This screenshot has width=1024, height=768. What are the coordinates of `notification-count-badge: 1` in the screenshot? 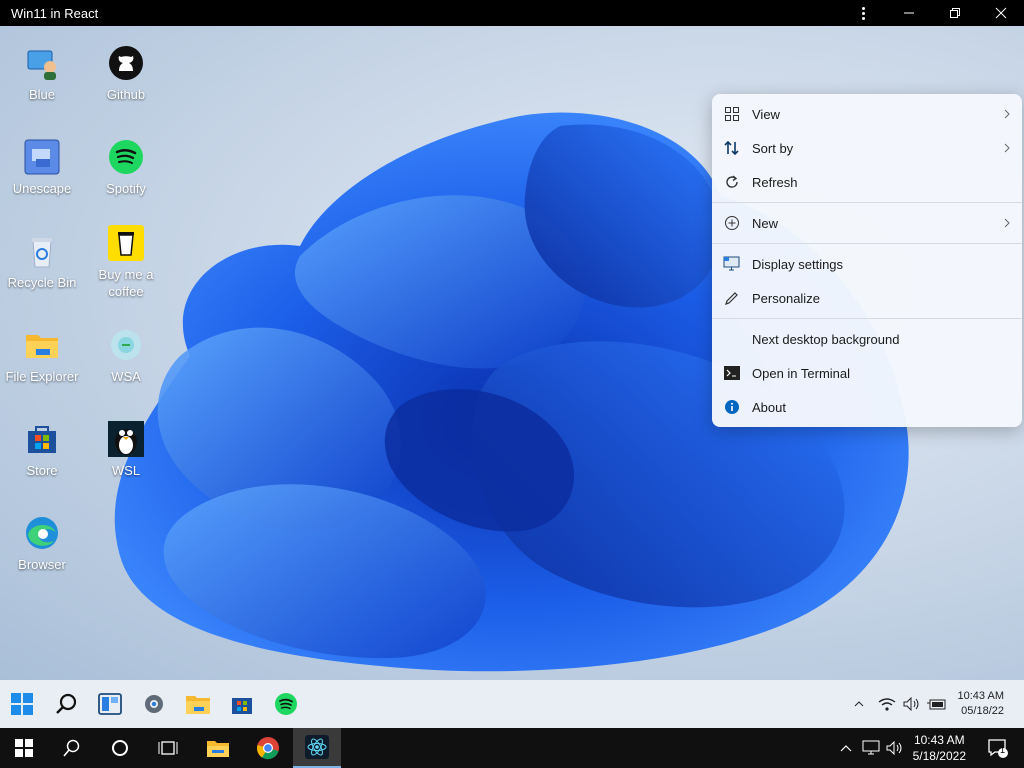 It's located at (1002, 750).